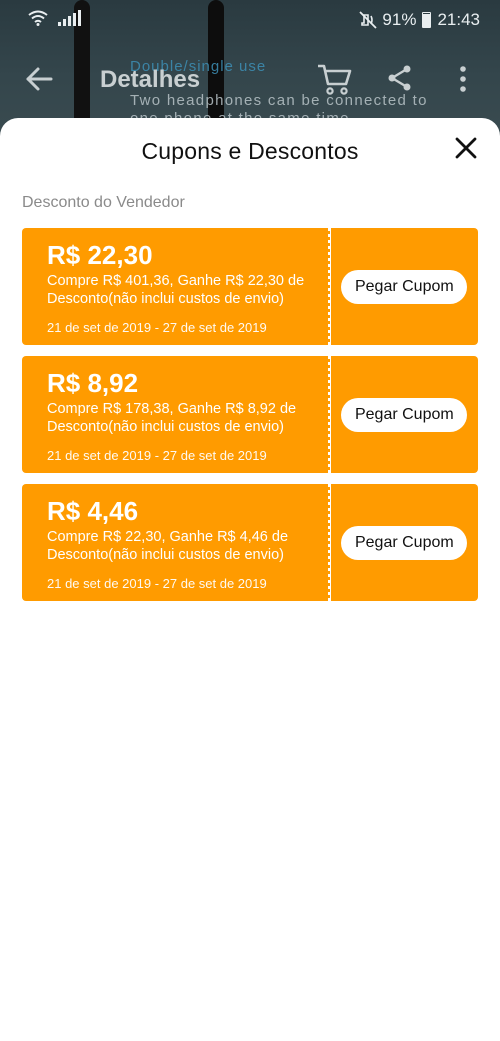  I want to click on coupon-amount: R$ 22,30, so click(100, 255).